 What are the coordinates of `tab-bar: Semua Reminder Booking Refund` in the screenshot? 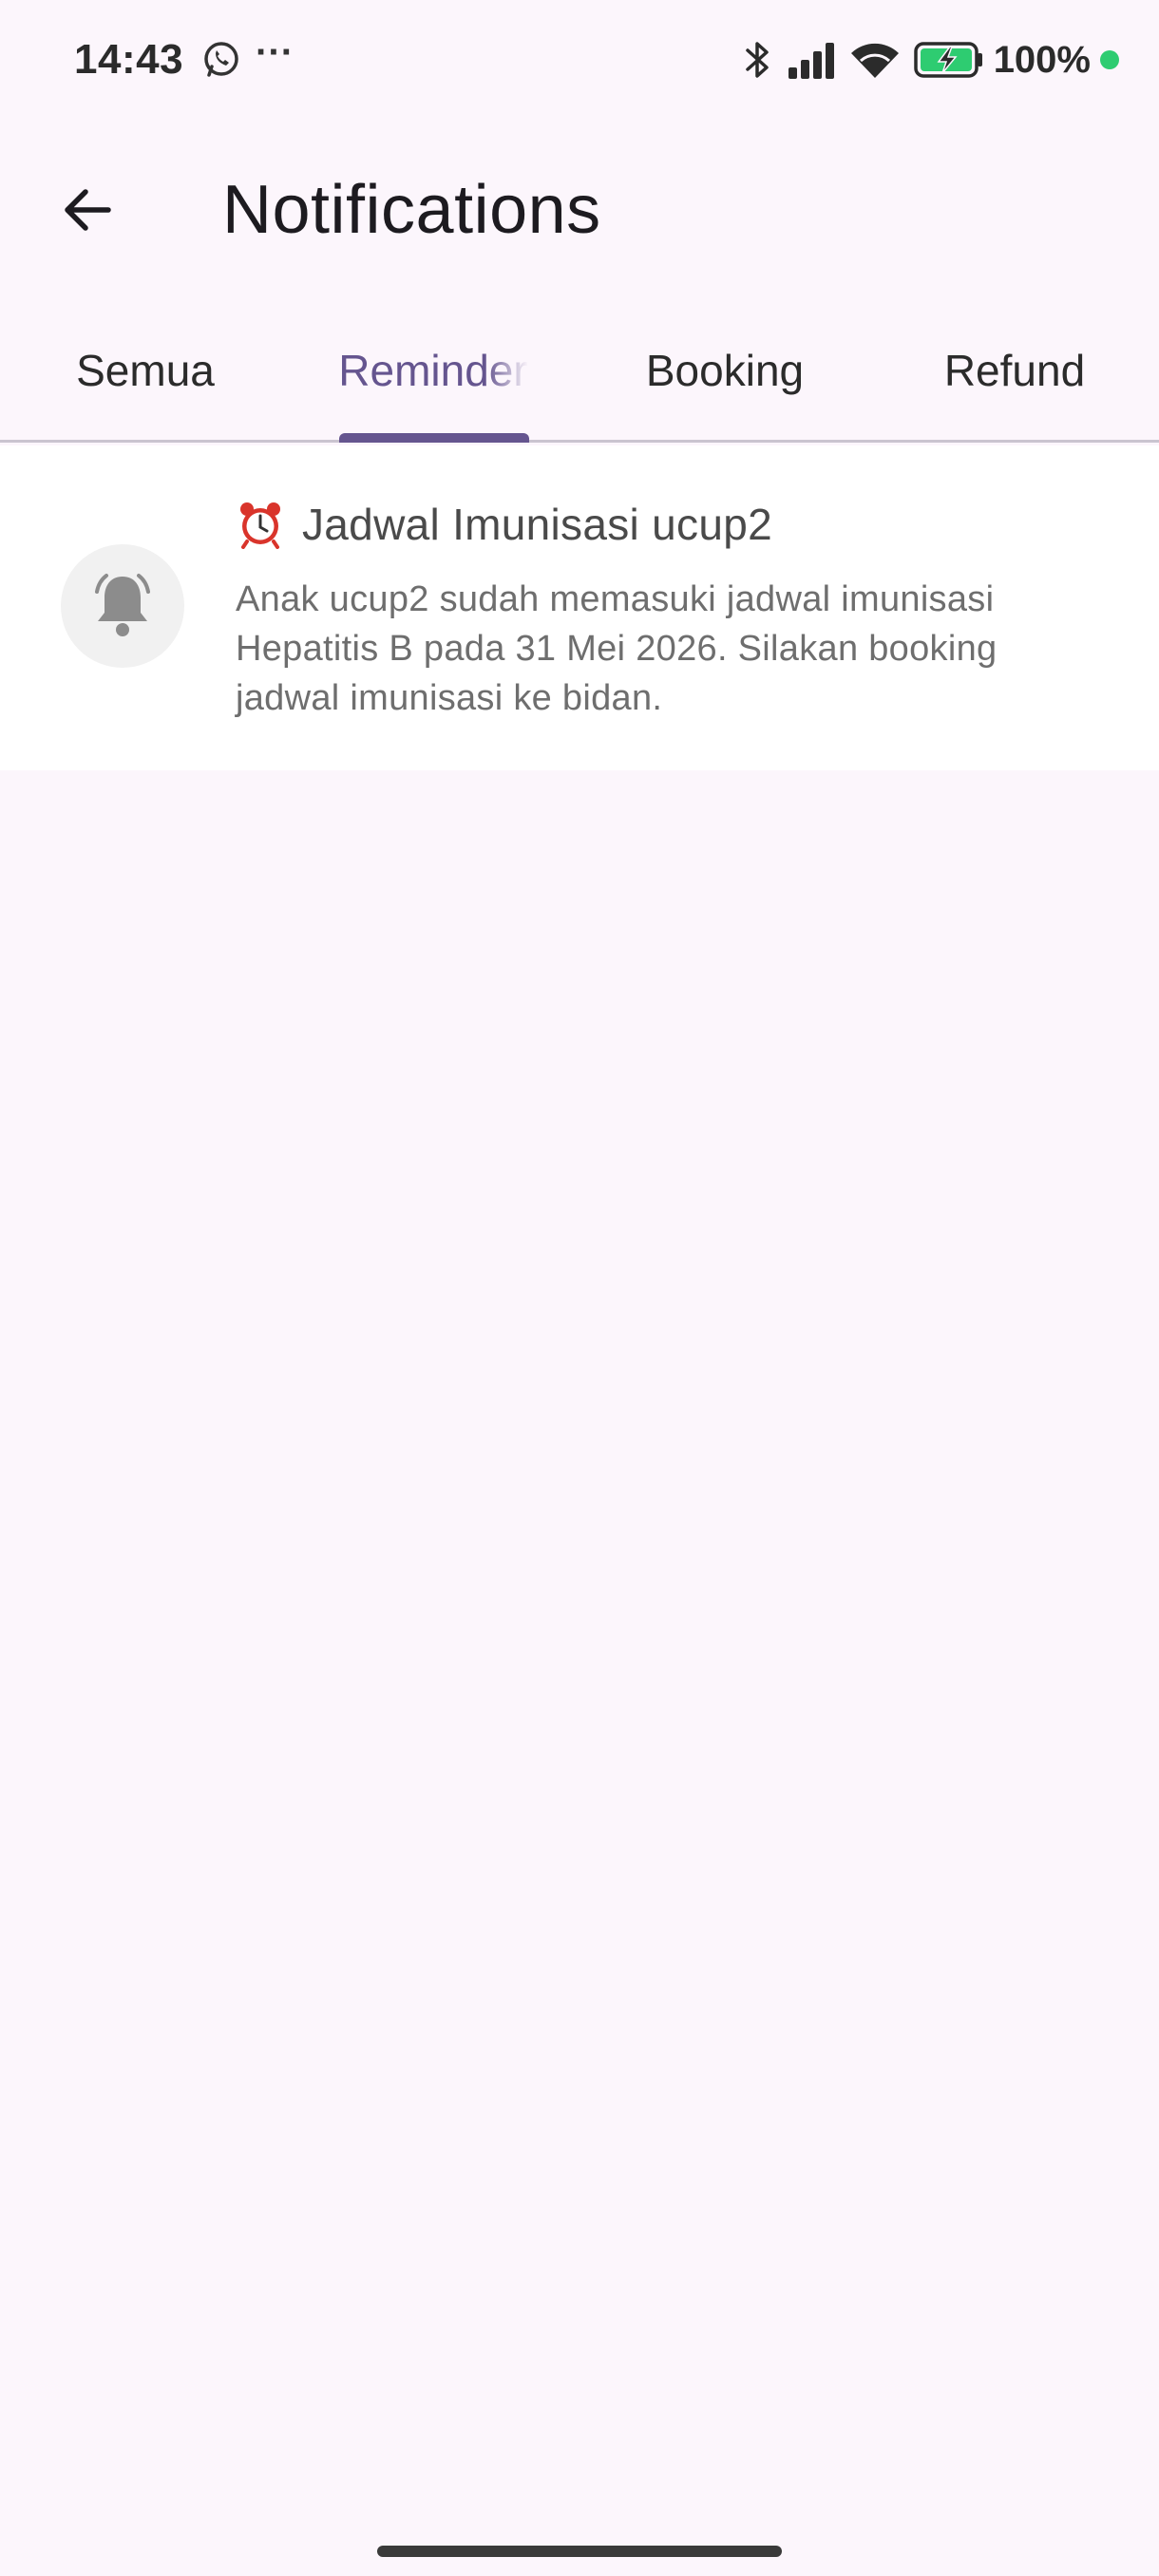 It's located at (579, 371).